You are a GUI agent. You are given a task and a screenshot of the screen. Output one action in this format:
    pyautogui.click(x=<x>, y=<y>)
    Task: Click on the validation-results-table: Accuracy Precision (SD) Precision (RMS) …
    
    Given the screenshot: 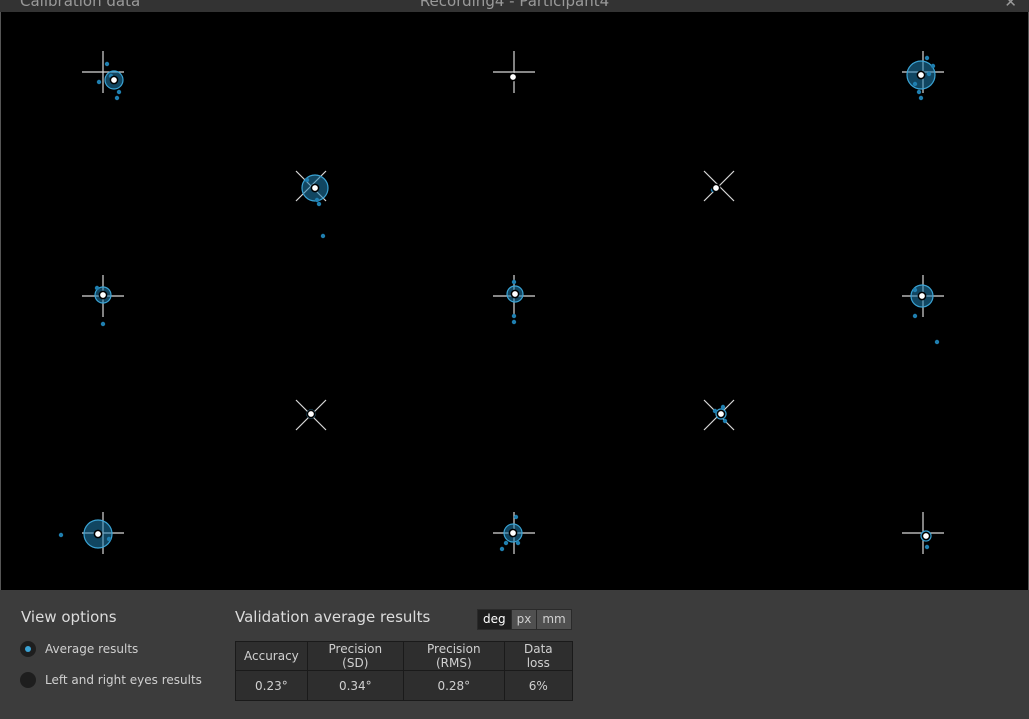 What is the action you would take?
    pyautogui.click(x=404, y=671)
    